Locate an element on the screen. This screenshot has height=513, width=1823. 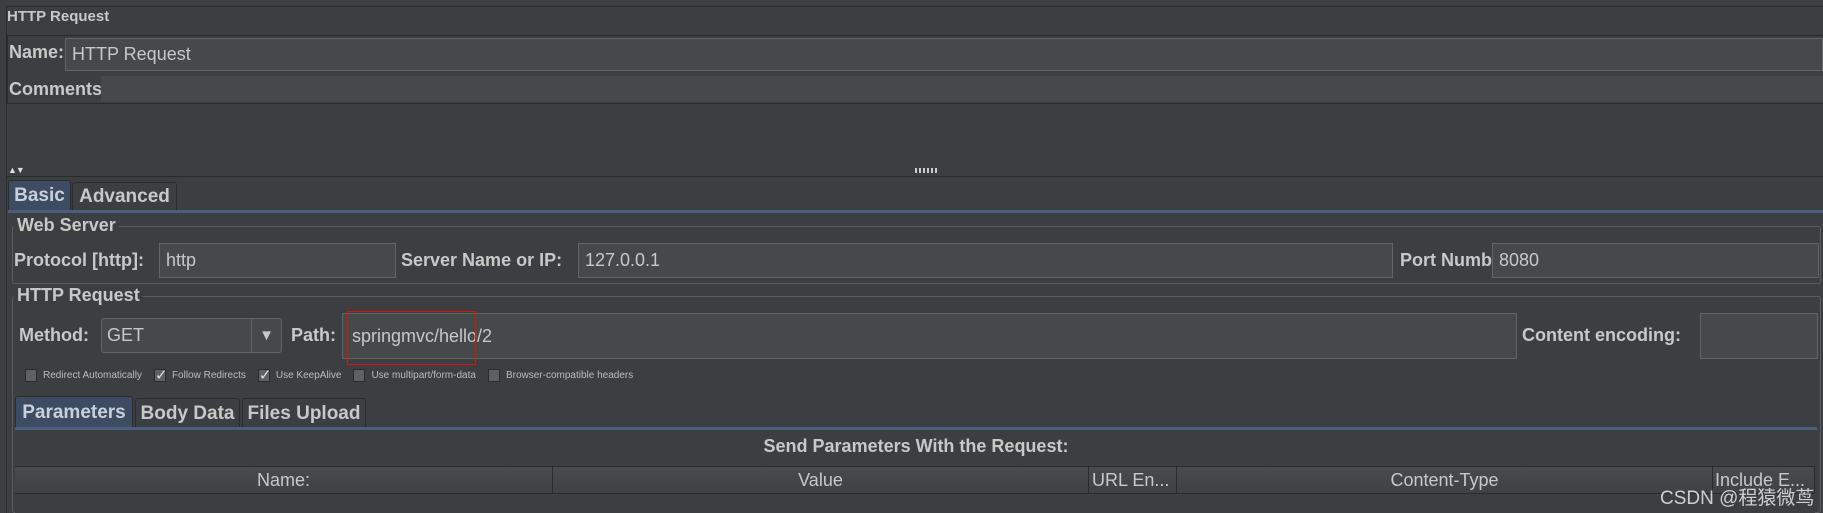
panel-title: HTTP Request is located at coordinates (58, 16).